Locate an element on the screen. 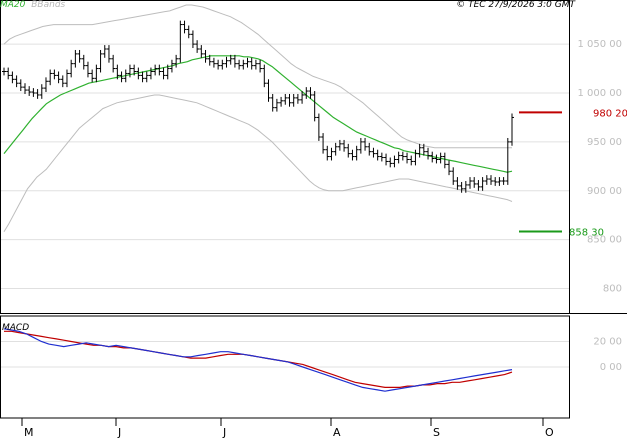 The width and height of the screenshot is (627, 444). y-tick-label: 950 00 is located at coordinates (604, 142).